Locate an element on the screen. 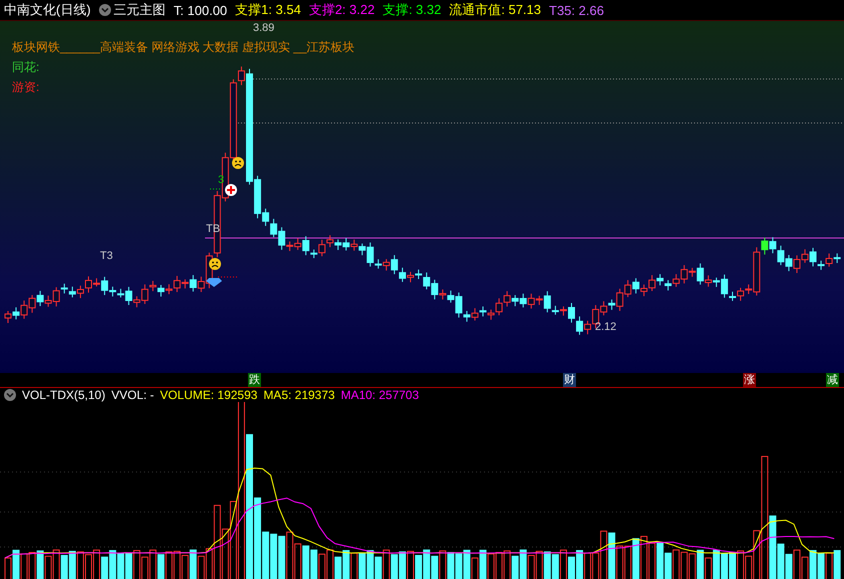  stock-title: 中南文化(日线) is located at coordinates (47, 10).